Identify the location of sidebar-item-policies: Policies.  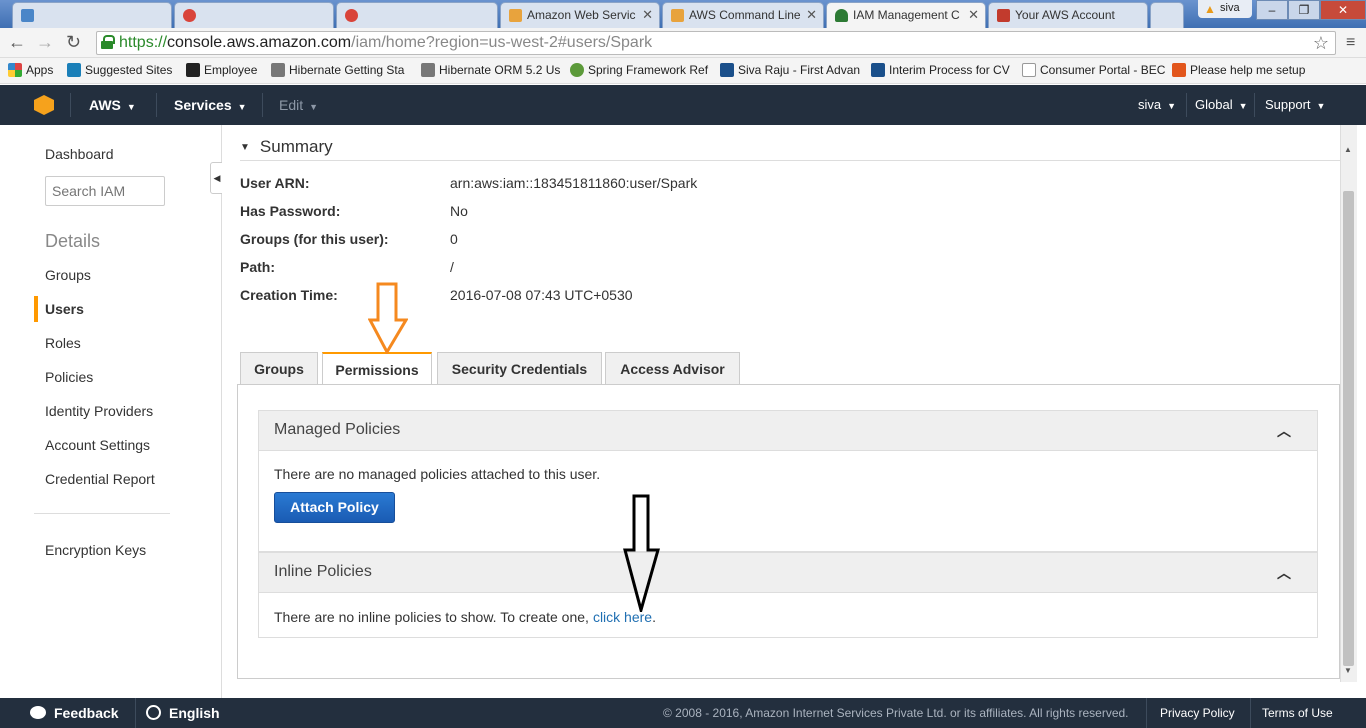
(69, 377).